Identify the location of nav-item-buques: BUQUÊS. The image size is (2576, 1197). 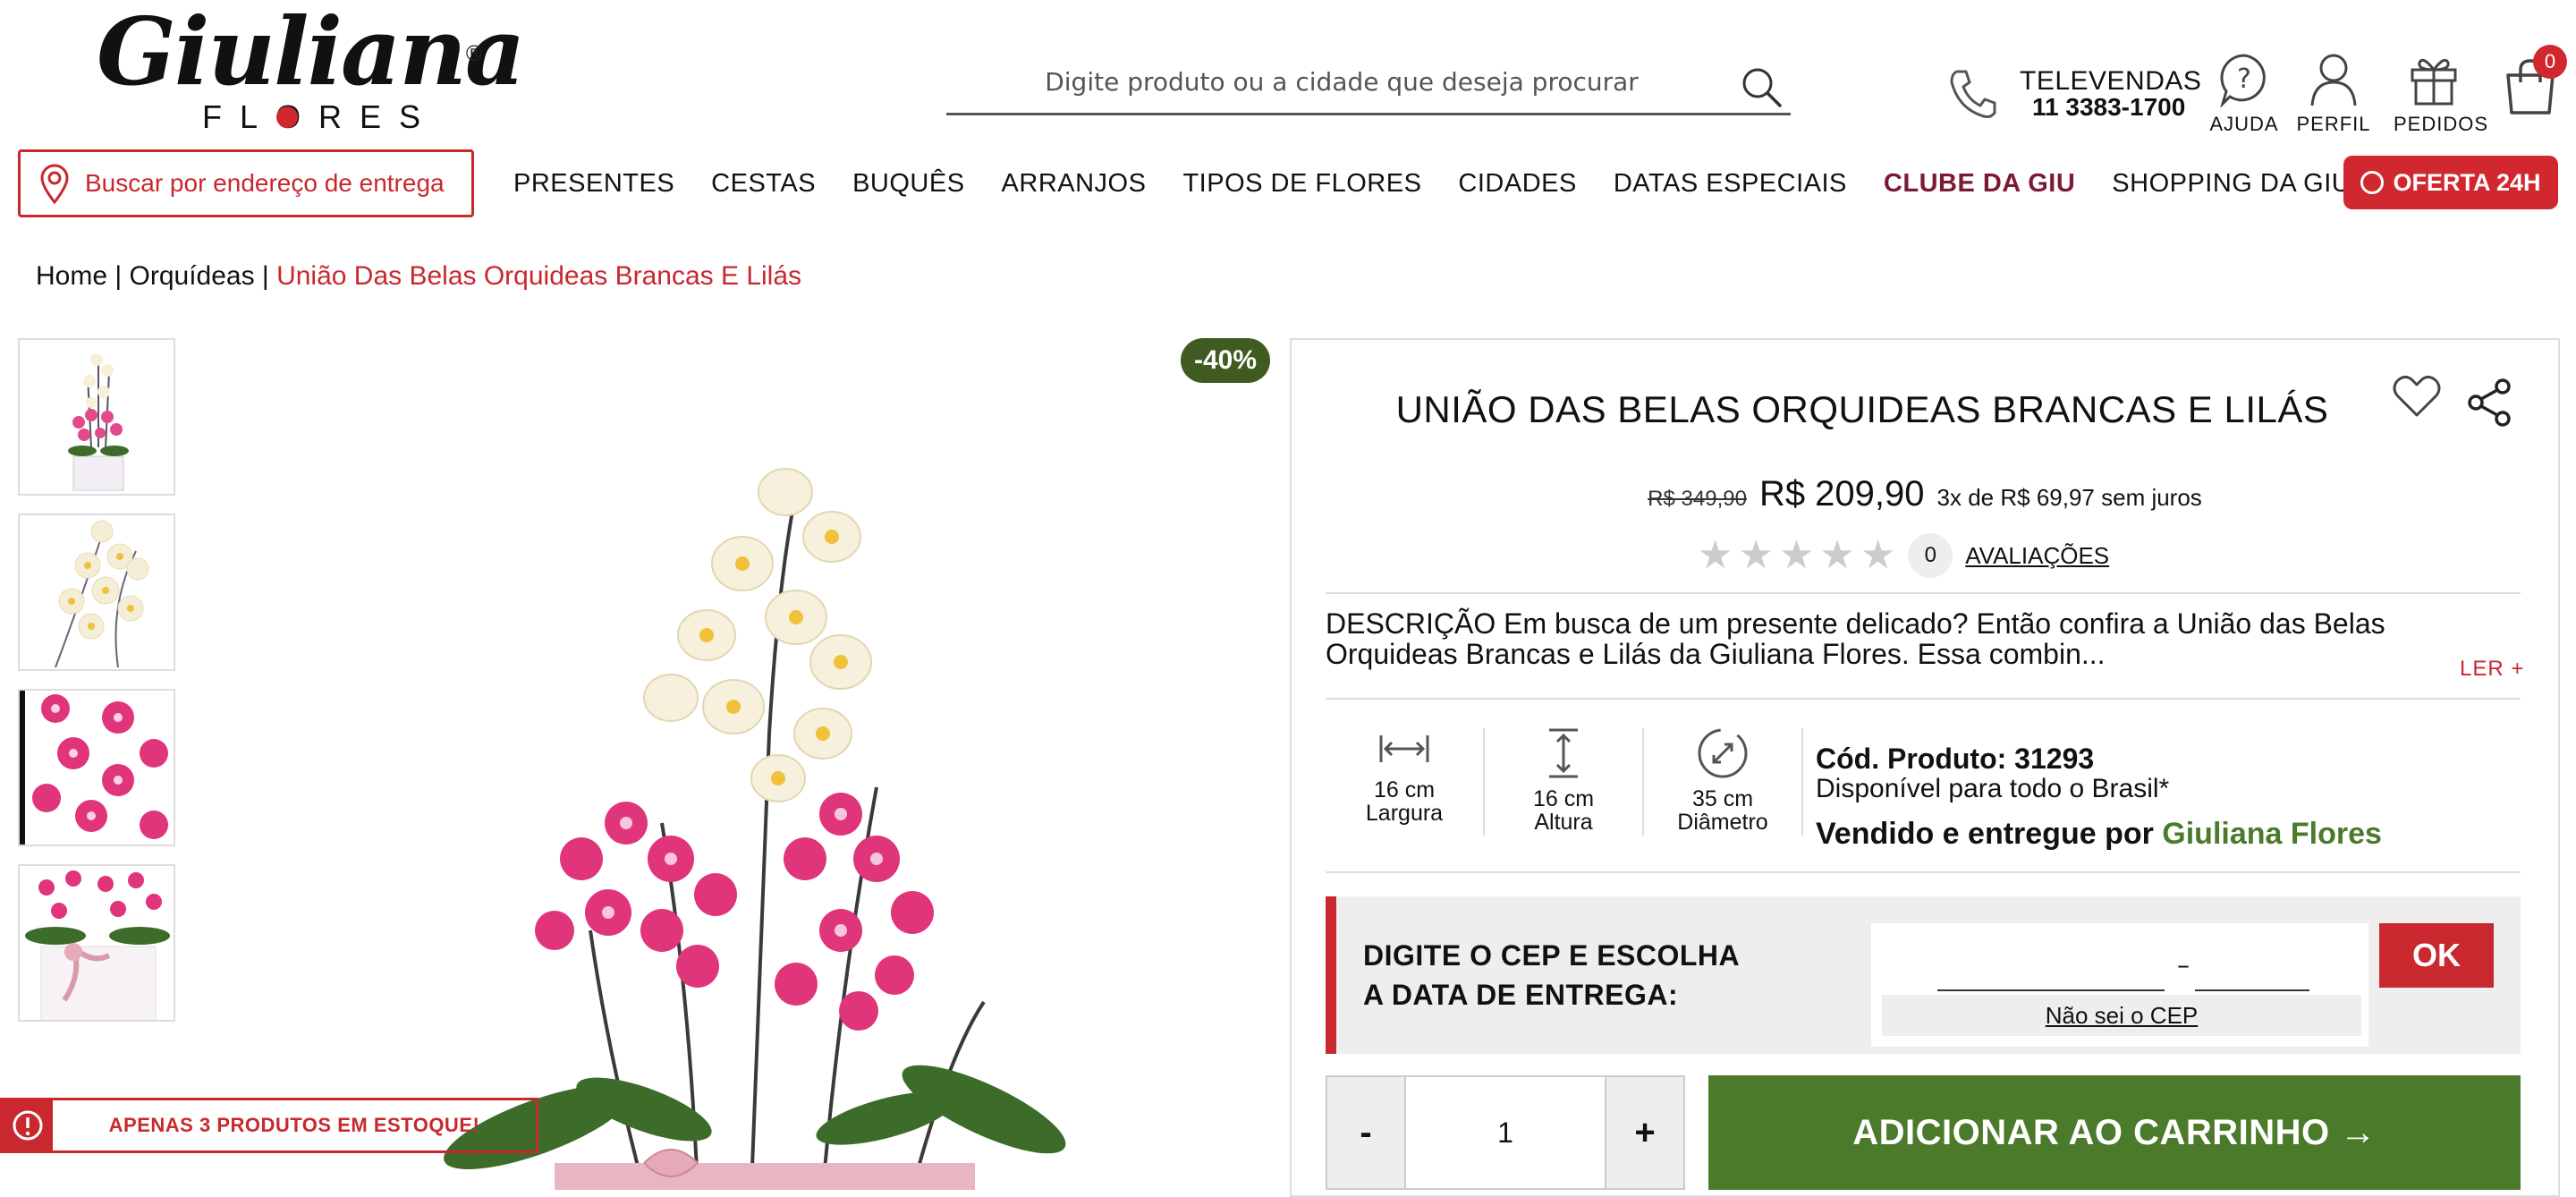
(908, 184).